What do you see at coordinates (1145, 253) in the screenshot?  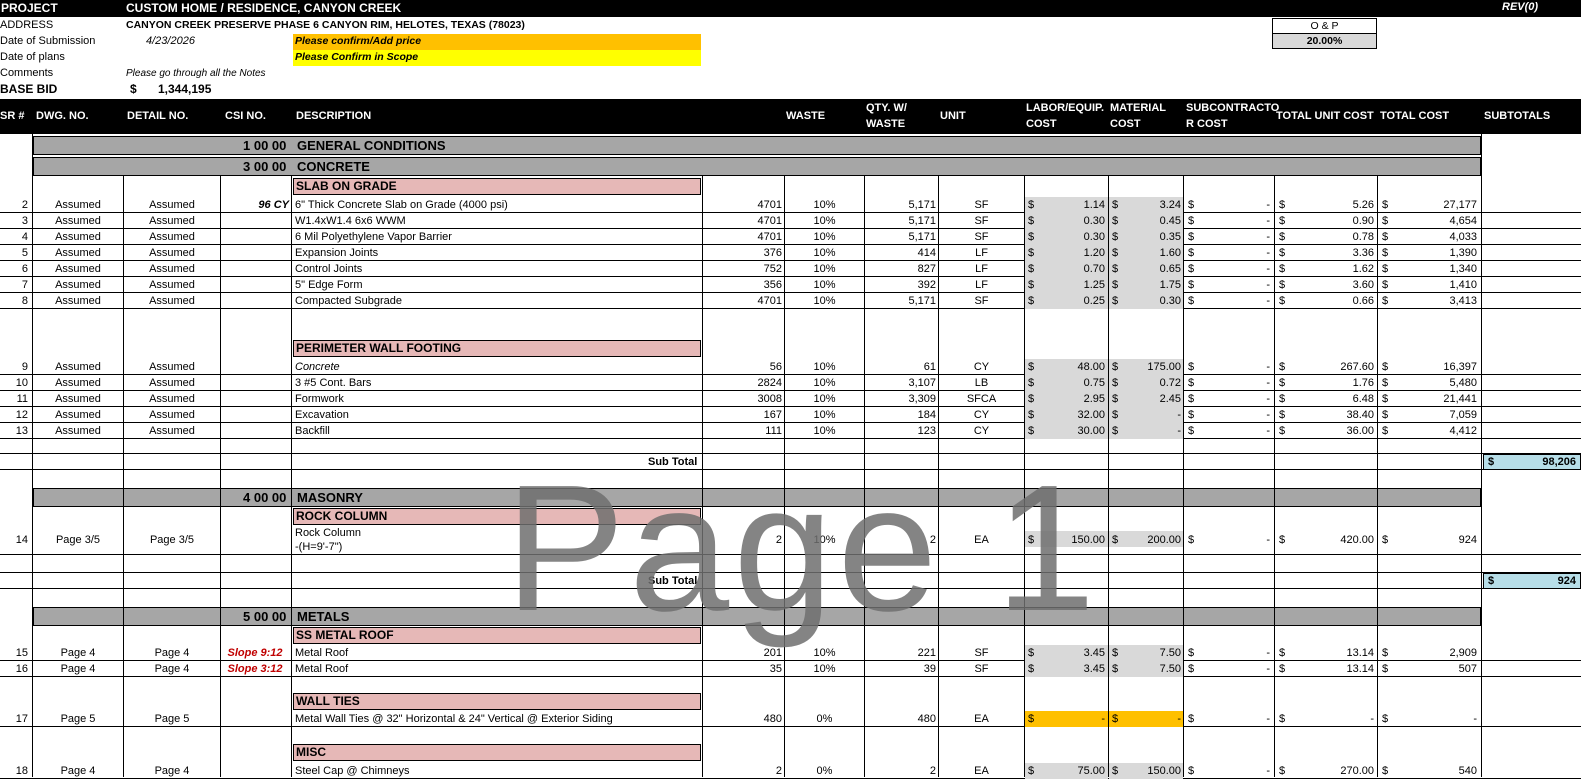 I see `row-material-cost: 1.60` at bounding box center [1145, 253].